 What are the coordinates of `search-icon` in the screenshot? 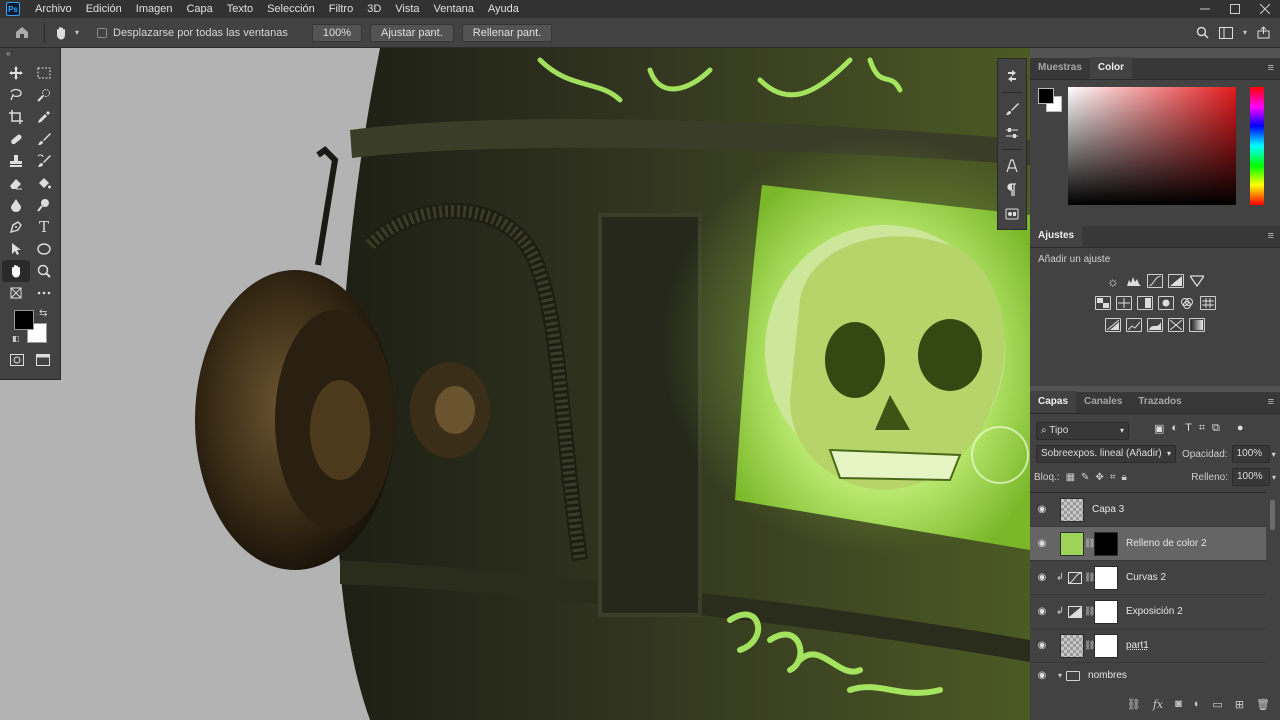 It's located at (1202, 32).